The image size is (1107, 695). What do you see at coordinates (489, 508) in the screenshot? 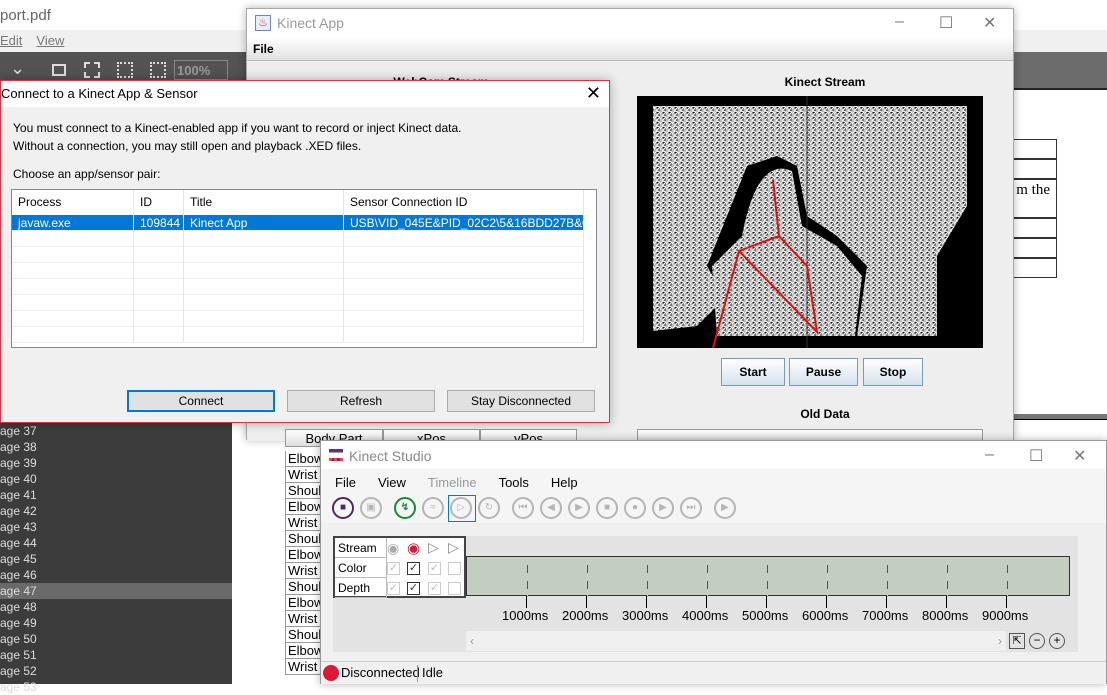
I see `refresh-icon: ↻` at bounding box center [489, 508].